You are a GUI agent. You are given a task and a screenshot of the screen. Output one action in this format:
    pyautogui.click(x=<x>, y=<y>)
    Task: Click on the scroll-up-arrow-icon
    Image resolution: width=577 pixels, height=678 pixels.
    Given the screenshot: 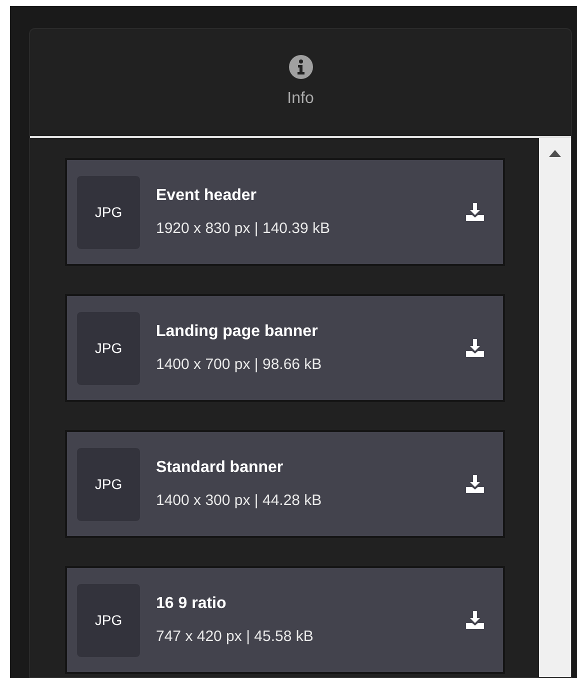 What is the action you would take?
    pyautogui.click(x=555, y=153)
    